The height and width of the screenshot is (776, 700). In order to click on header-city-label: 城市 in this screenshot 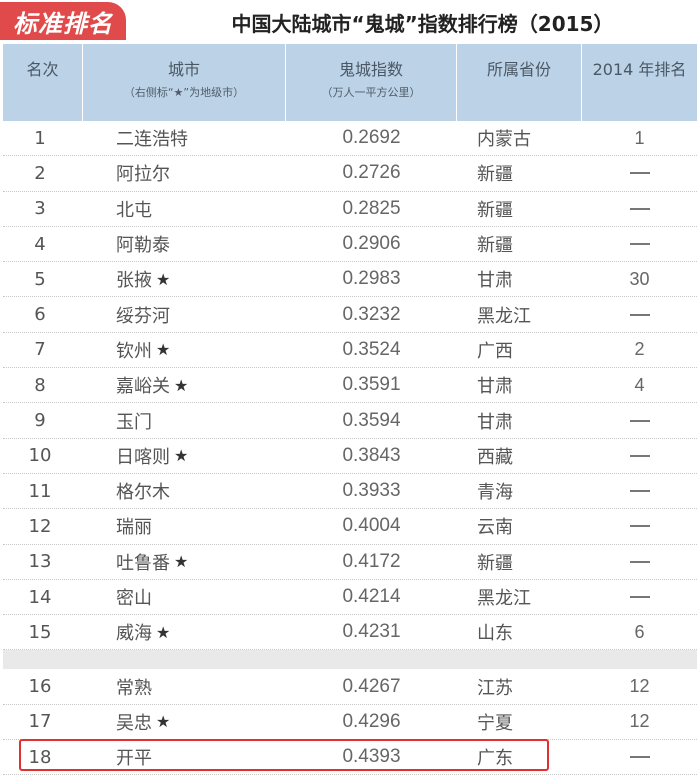, I will do `click(183, 69)`.